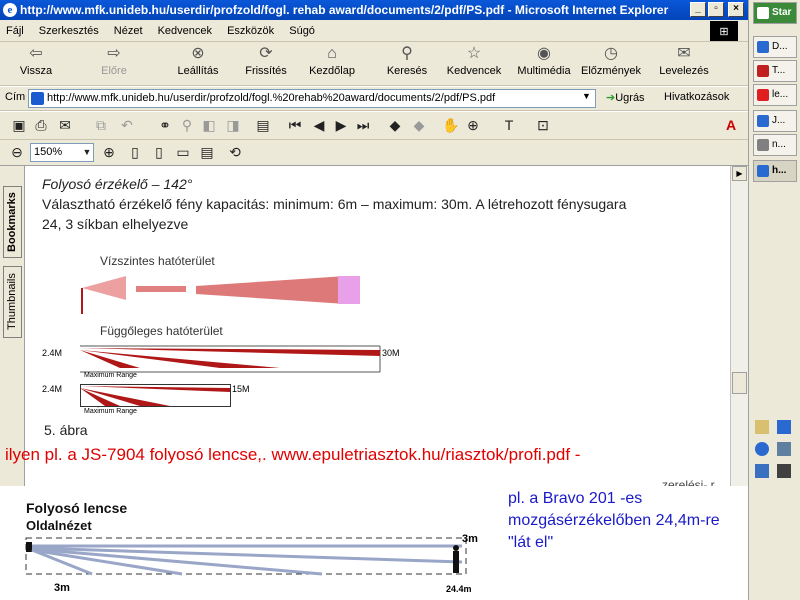 This screenshot has width=800, height=600. Describe the element at coordinates (65, 125) in the screenshot. I see `email-icon: ✉` at that location.